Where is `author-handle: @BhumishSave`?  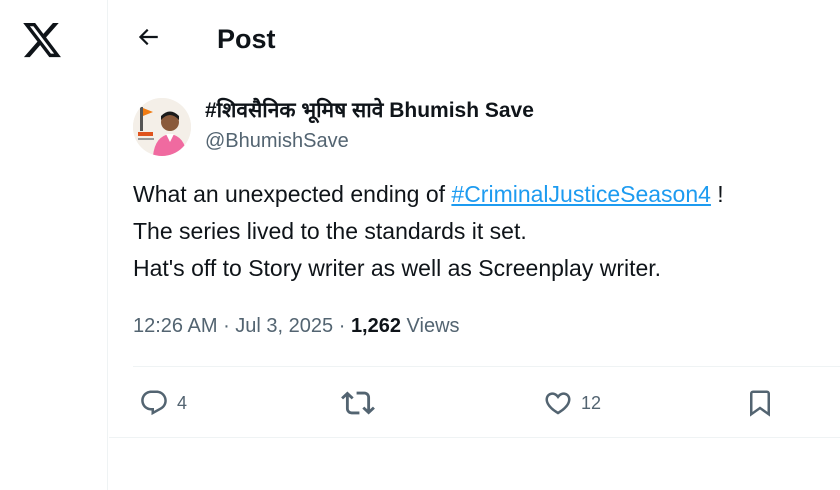
author-handle: @BhumishSave is located at coordinates (277, 141).